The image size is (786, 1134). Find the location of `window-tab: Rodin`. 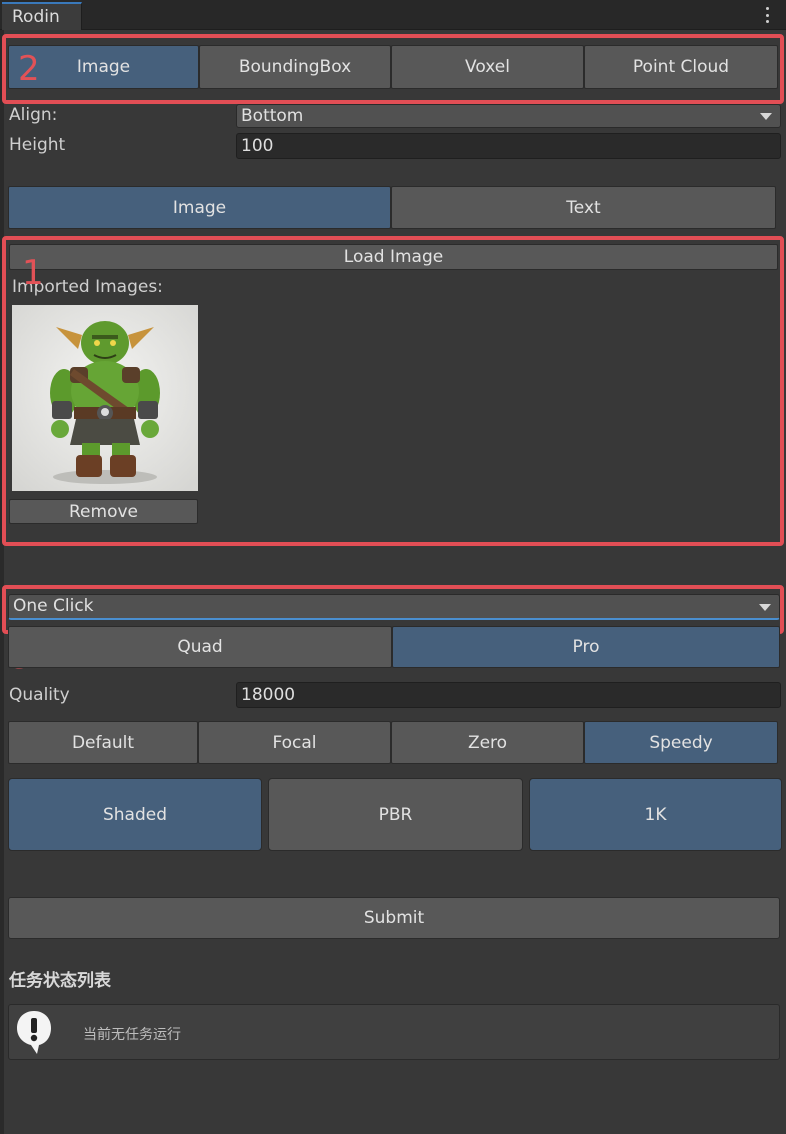

window-tab: Rodin is located at coordinates (42, 16).